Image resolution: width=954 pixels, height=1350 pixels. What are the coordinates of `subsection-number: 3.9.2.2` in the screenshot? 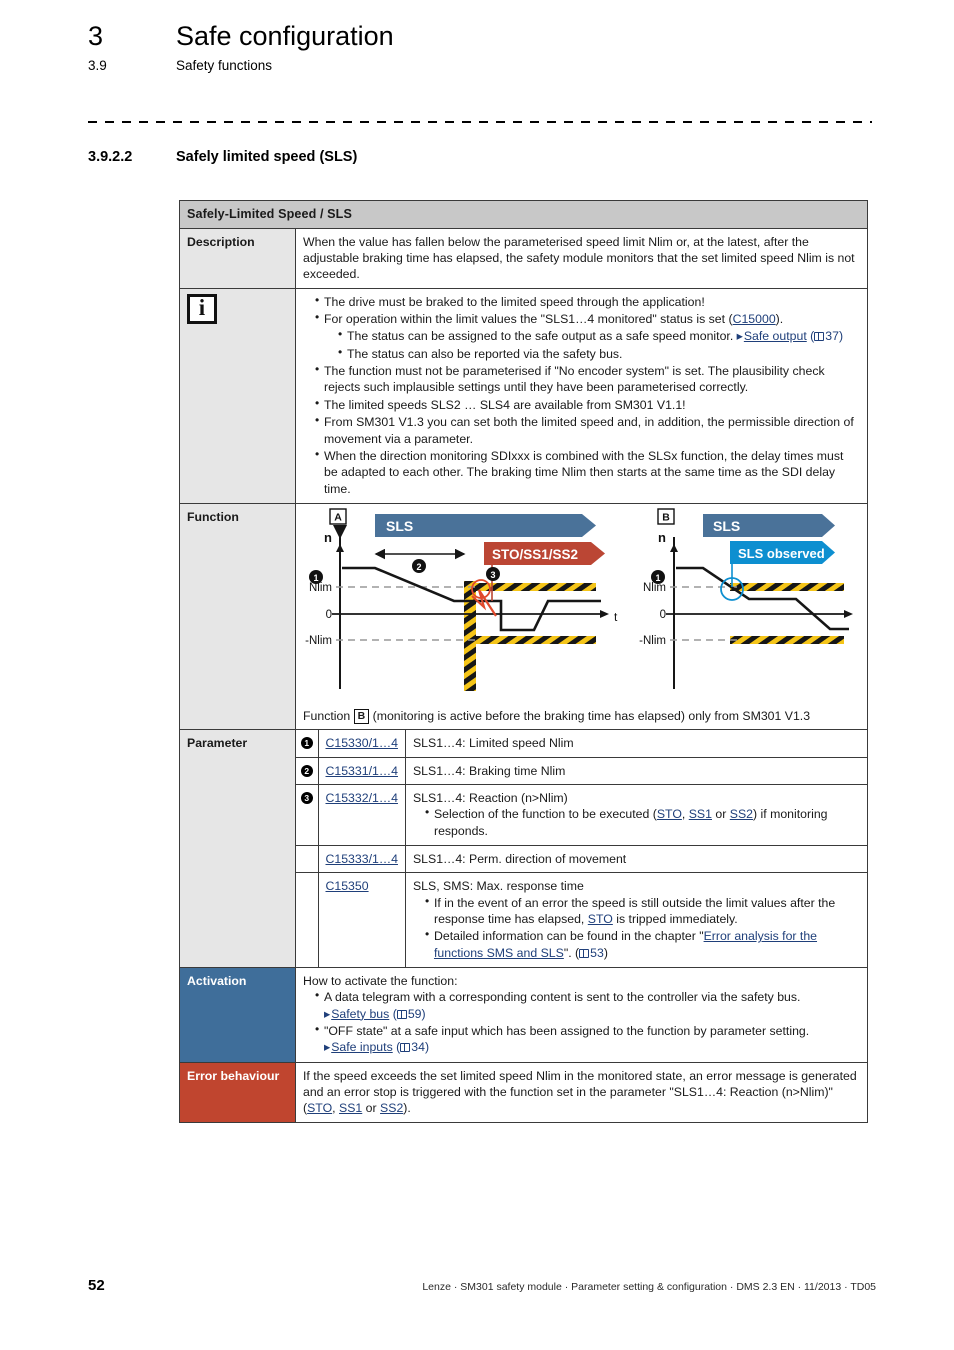 It's located at (110, 157).